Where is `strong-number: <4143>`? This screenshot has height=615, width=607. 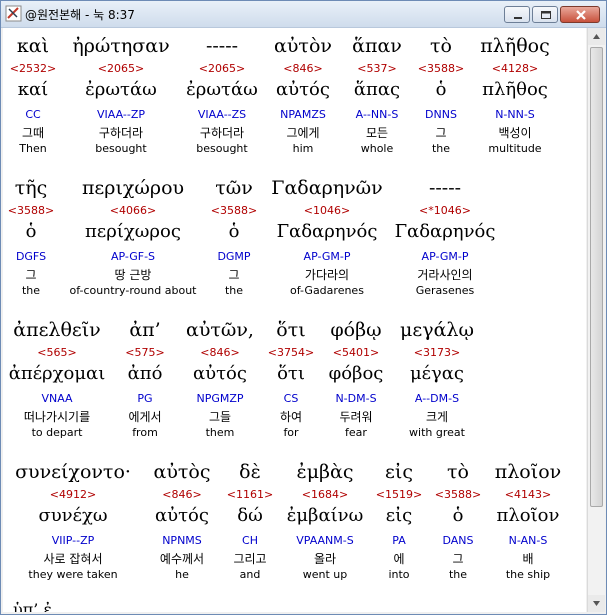
strong-number: <4143> is located at coordinates (528, 494).